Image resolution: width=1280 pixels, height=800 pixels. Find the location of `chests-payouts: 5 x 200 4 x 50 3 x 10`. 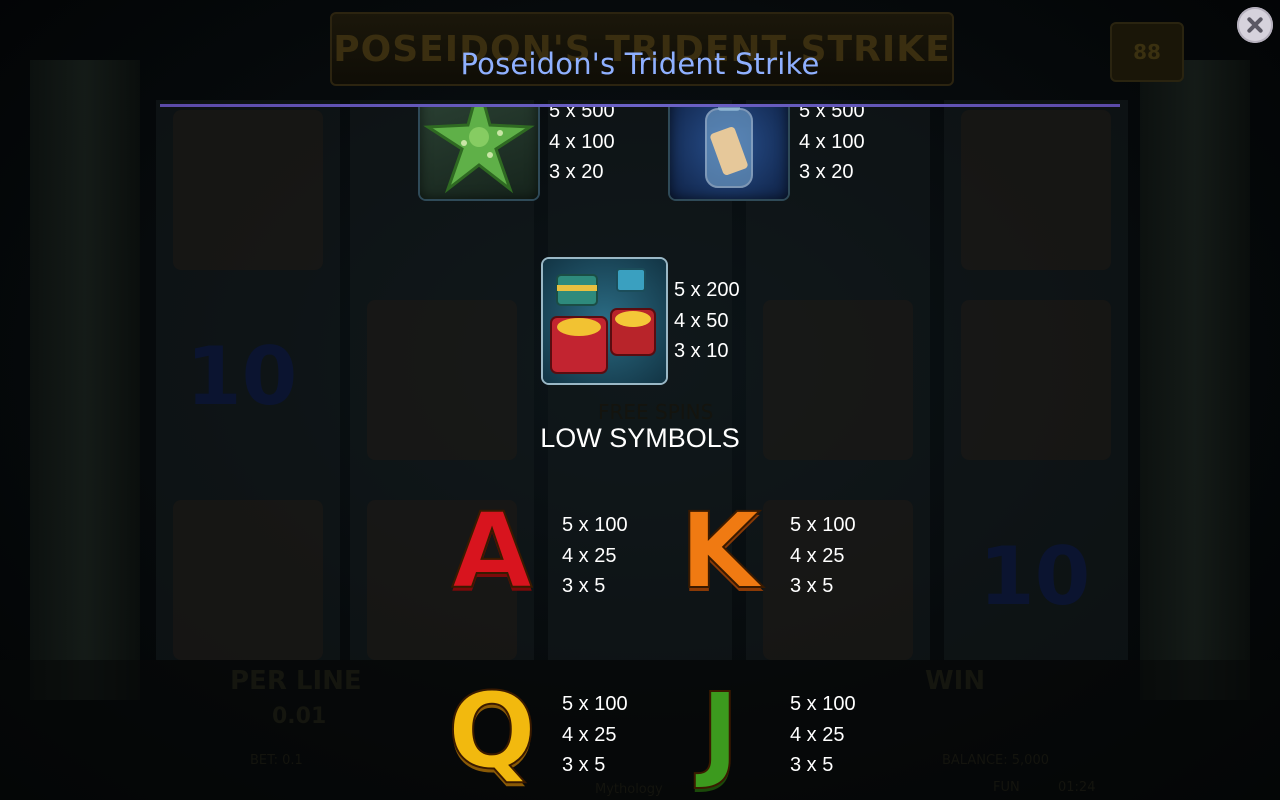

chests-payouts: 5 x 200 4 x 50 3 x 10 is located at coordinates (707, 321).